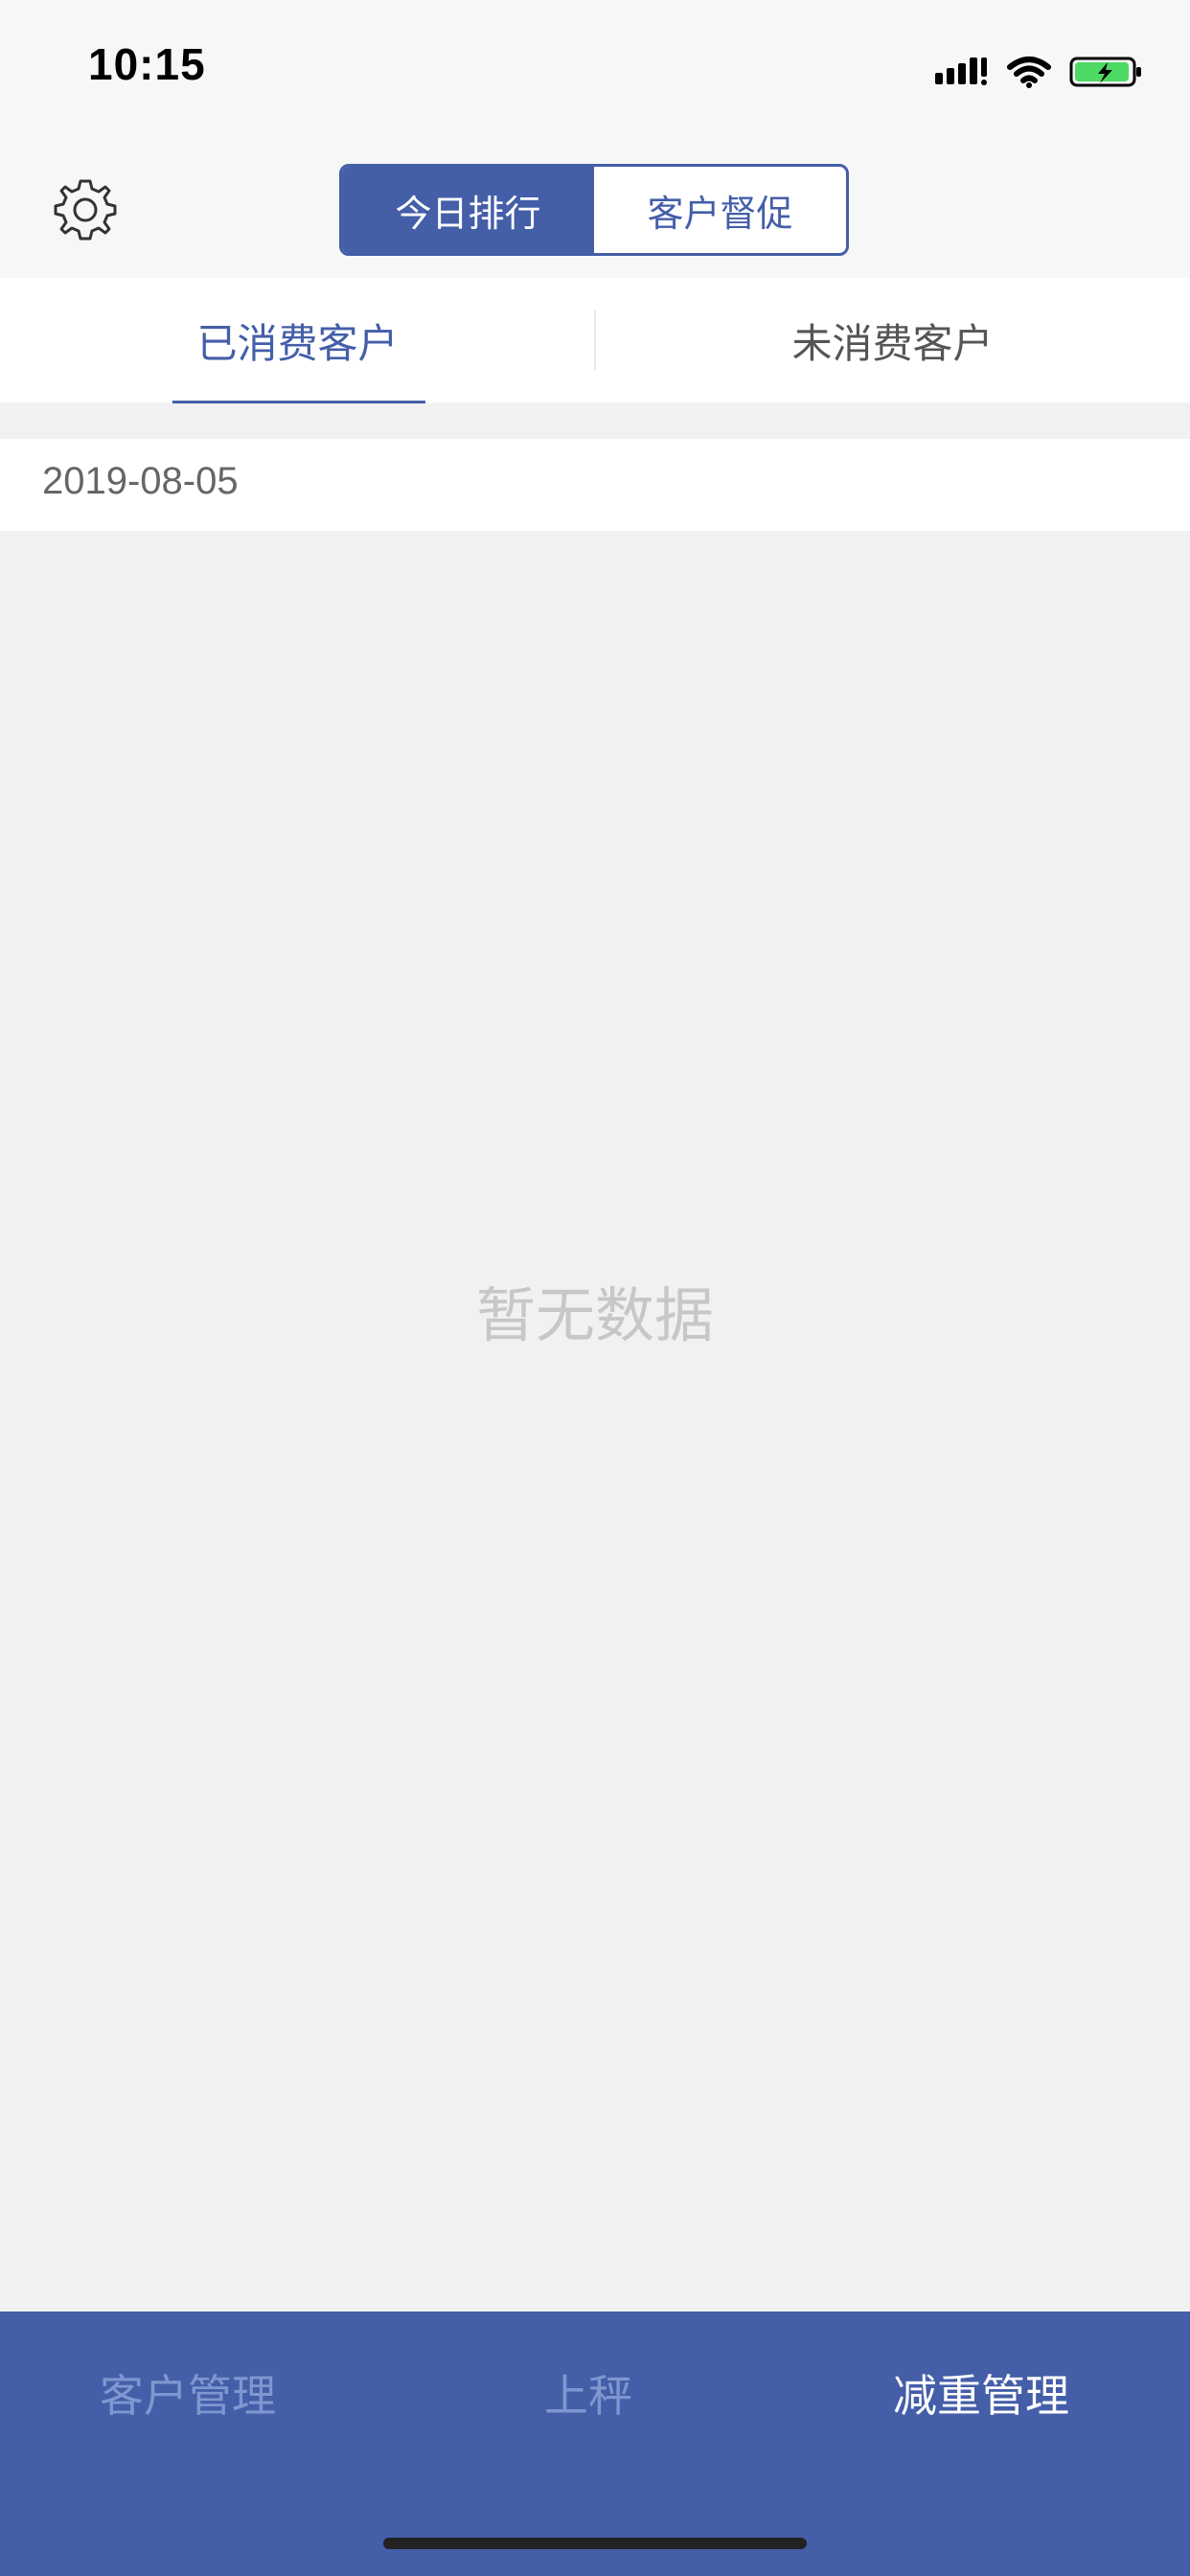 This screenshot has width=1190, height=2576. I want to click on bottom-navigation: 客户管理 上秤 减重管理, so click(595, 2444).